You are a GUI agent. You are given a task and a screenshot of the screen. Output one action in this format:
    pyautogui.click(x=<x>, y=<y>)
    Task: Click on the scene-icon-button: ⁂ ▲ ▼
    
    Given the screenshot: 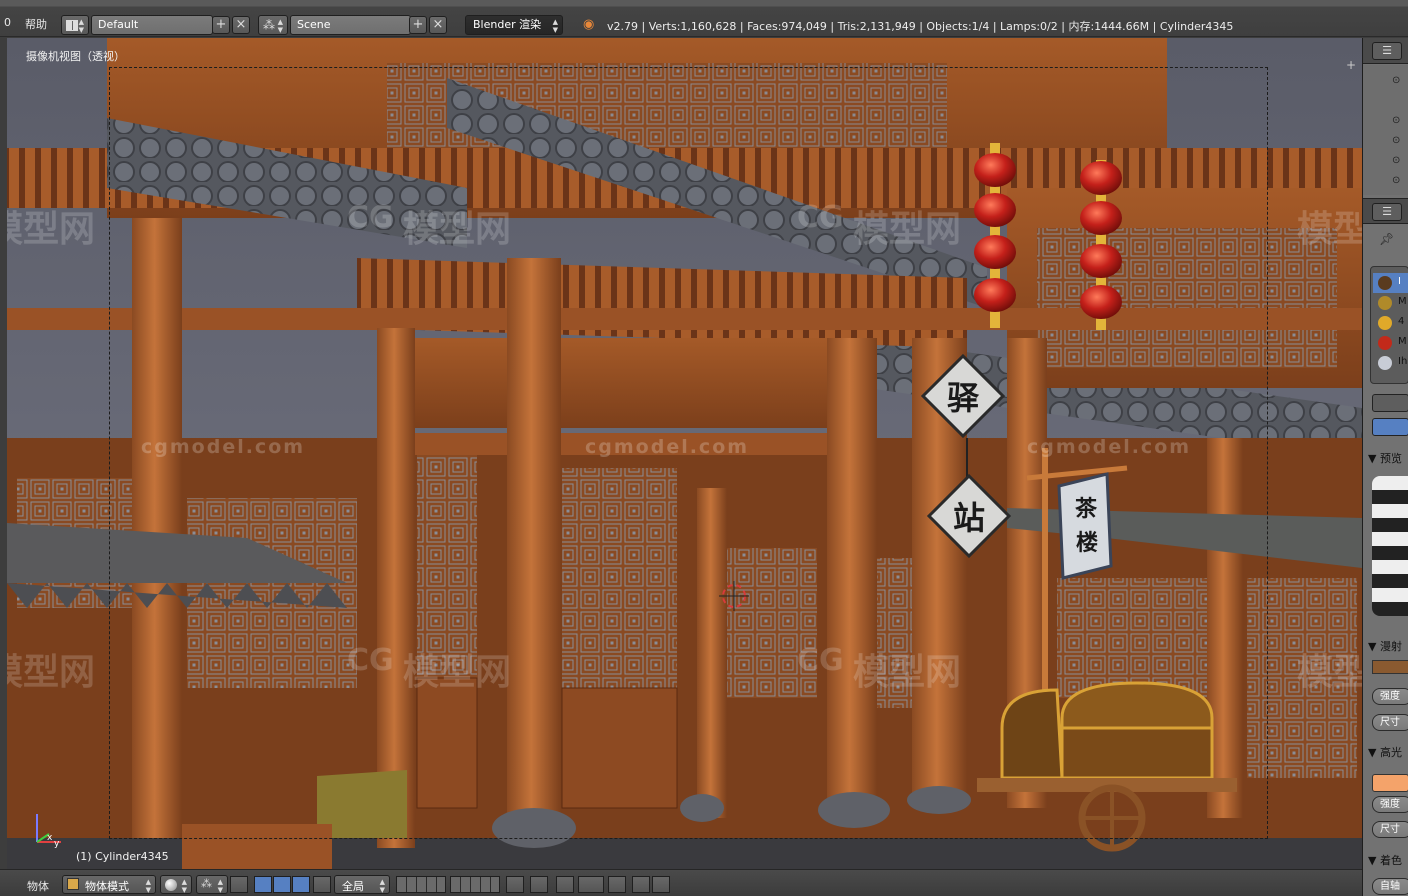 What is the action you would take?
    pyautogui.click(x=273, y=25)
    